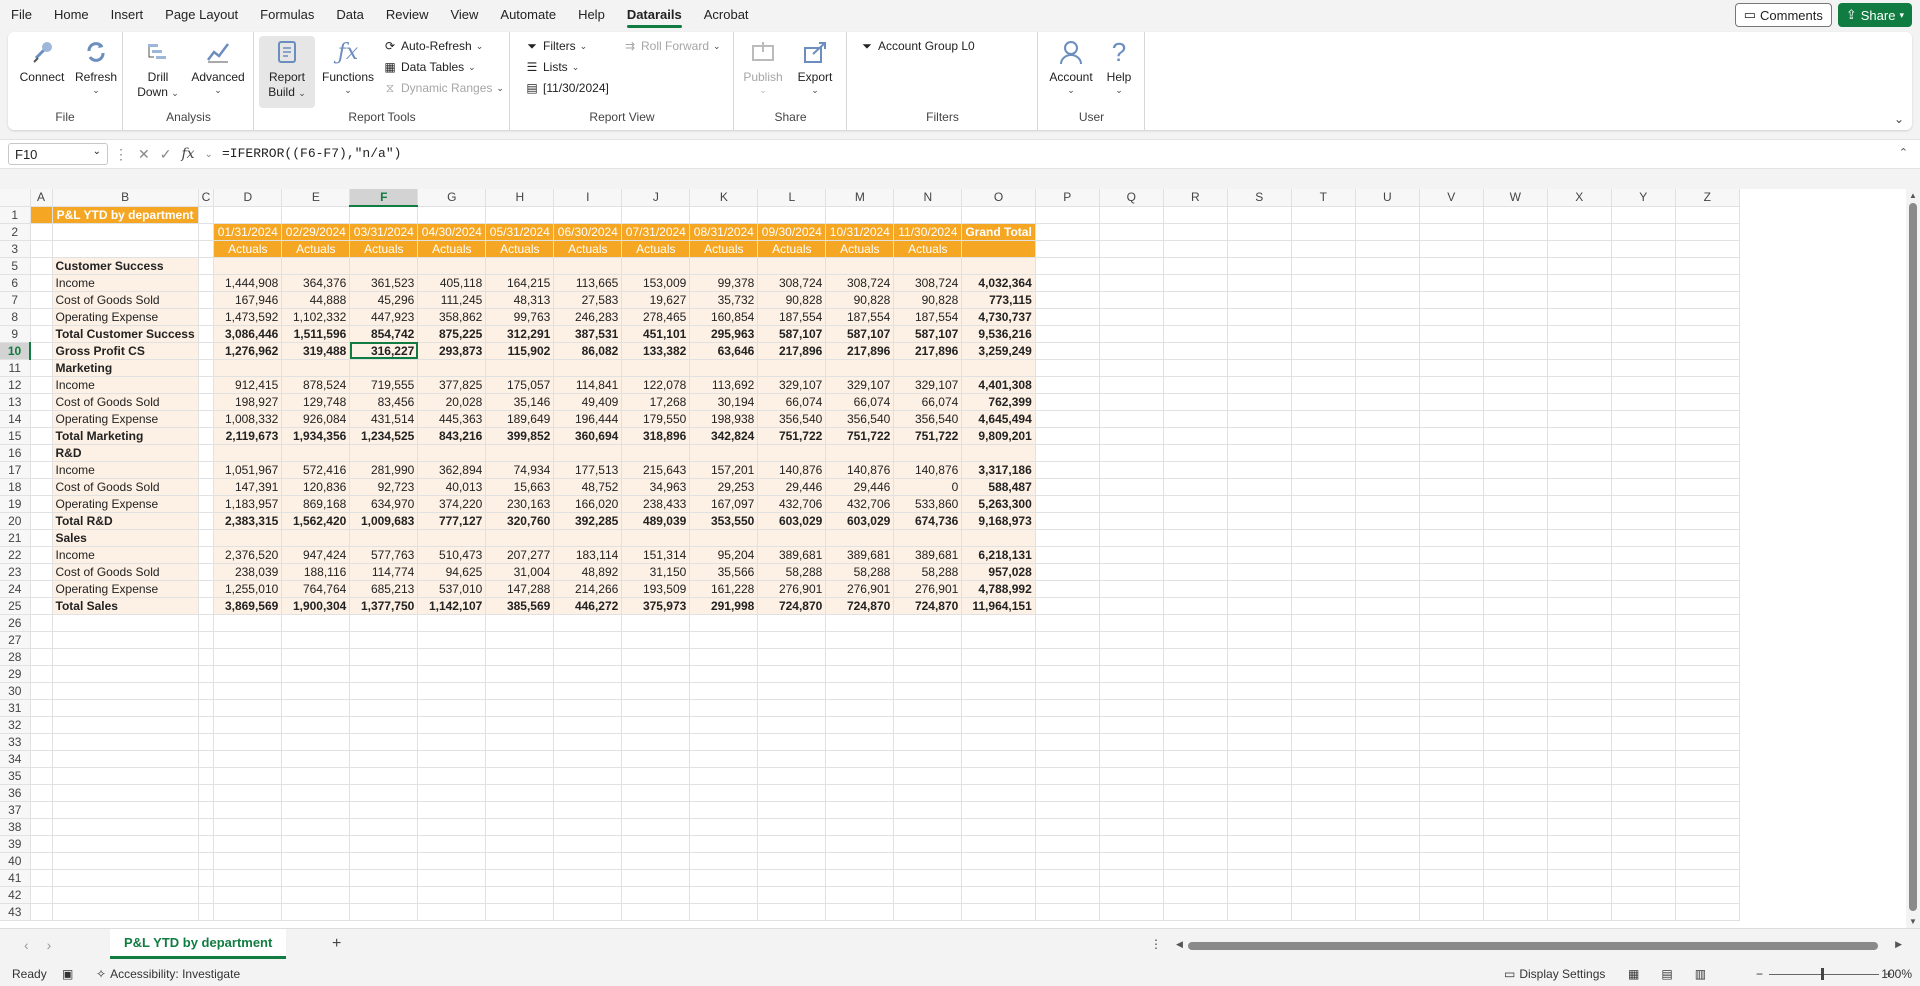 The height and width of the screenshot is (986, 1920). What do you see at coordinates (125, 487) in the screenshot?
I see `row-label: Cost of Goods Sold` at bounding box center [125, 487].